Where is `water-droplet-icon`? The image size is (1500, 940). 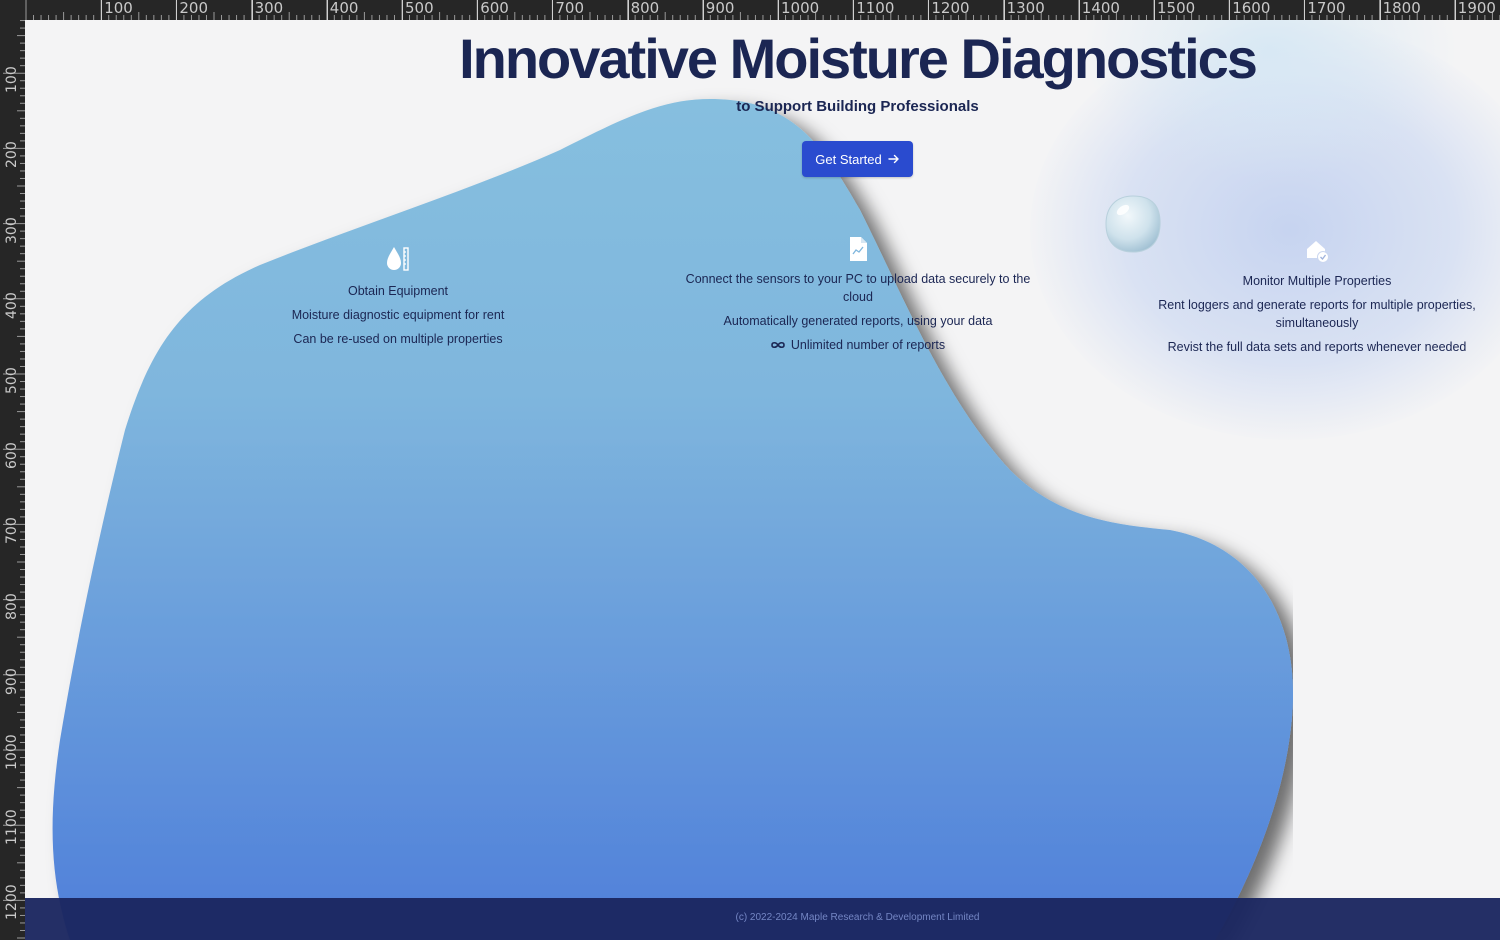 water-droplet-icon is located at coordinates (1133, 224).